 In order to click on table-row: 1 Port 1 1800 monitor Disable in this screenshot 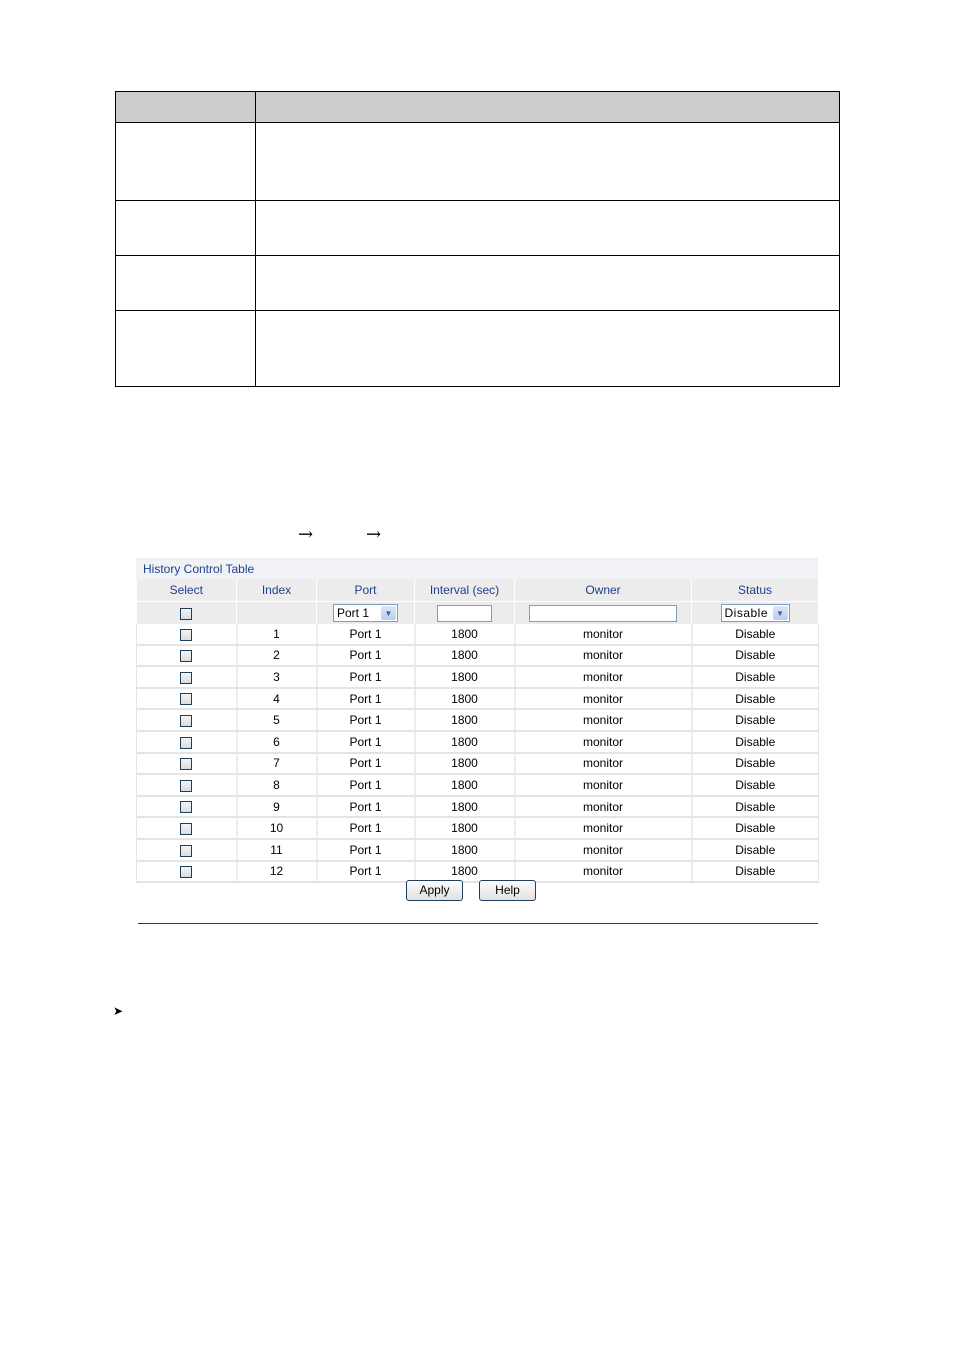, I will do `click(477, 635)`.